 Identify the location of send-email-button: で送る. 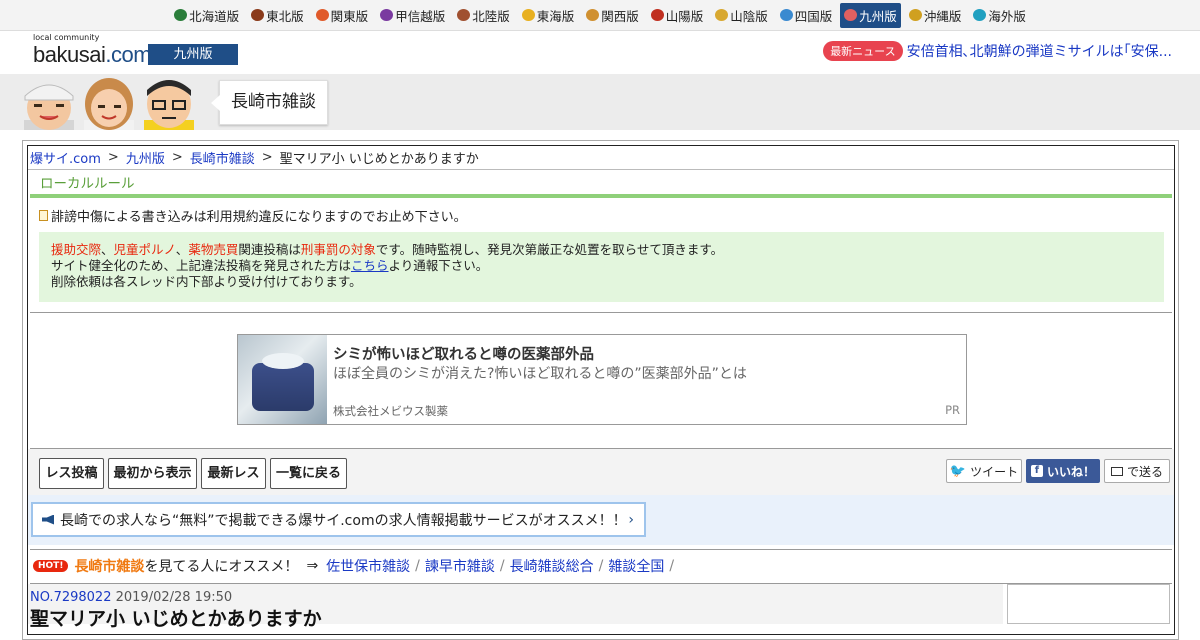
(1137, 471).